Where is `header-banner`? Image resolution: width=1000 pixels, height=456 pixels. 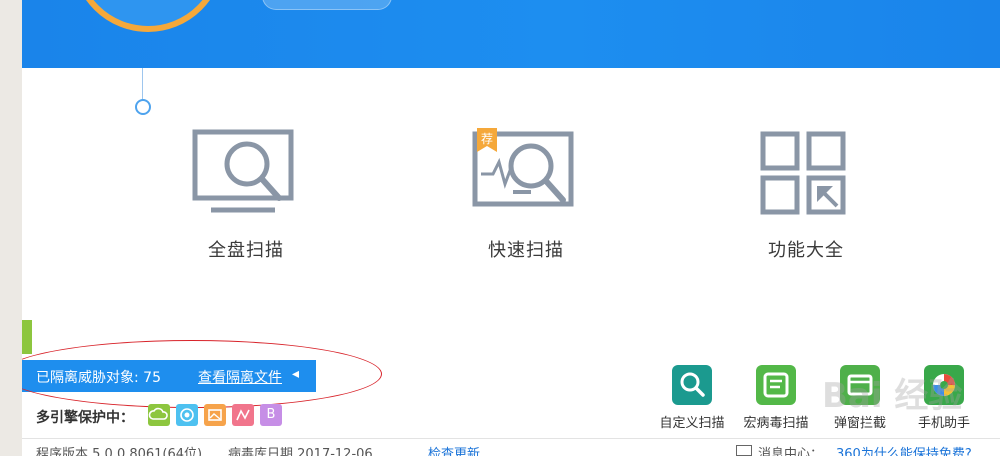
header-banner is located at coordinates (511, 34).